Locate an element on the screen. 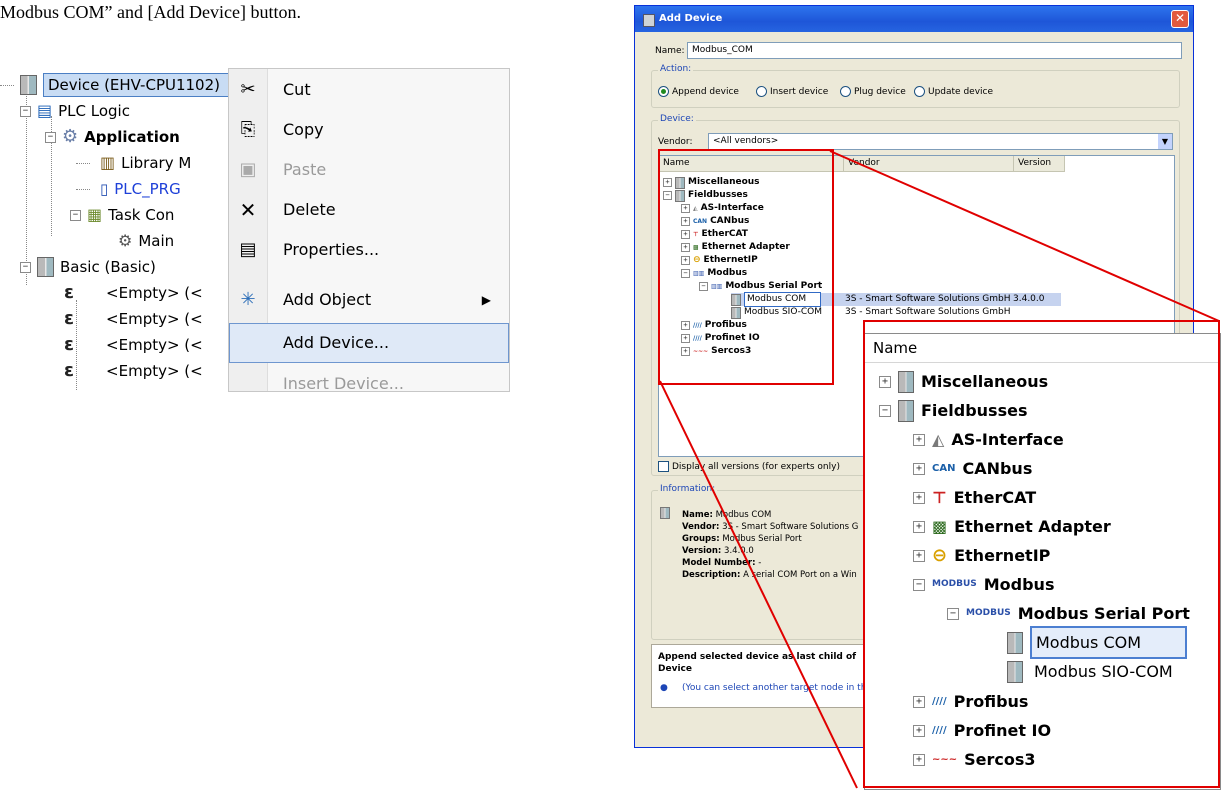 This screenshot has height=790, width=1223. ethernet-adapter-icon: ▩ is located at coordinates (940, 526).